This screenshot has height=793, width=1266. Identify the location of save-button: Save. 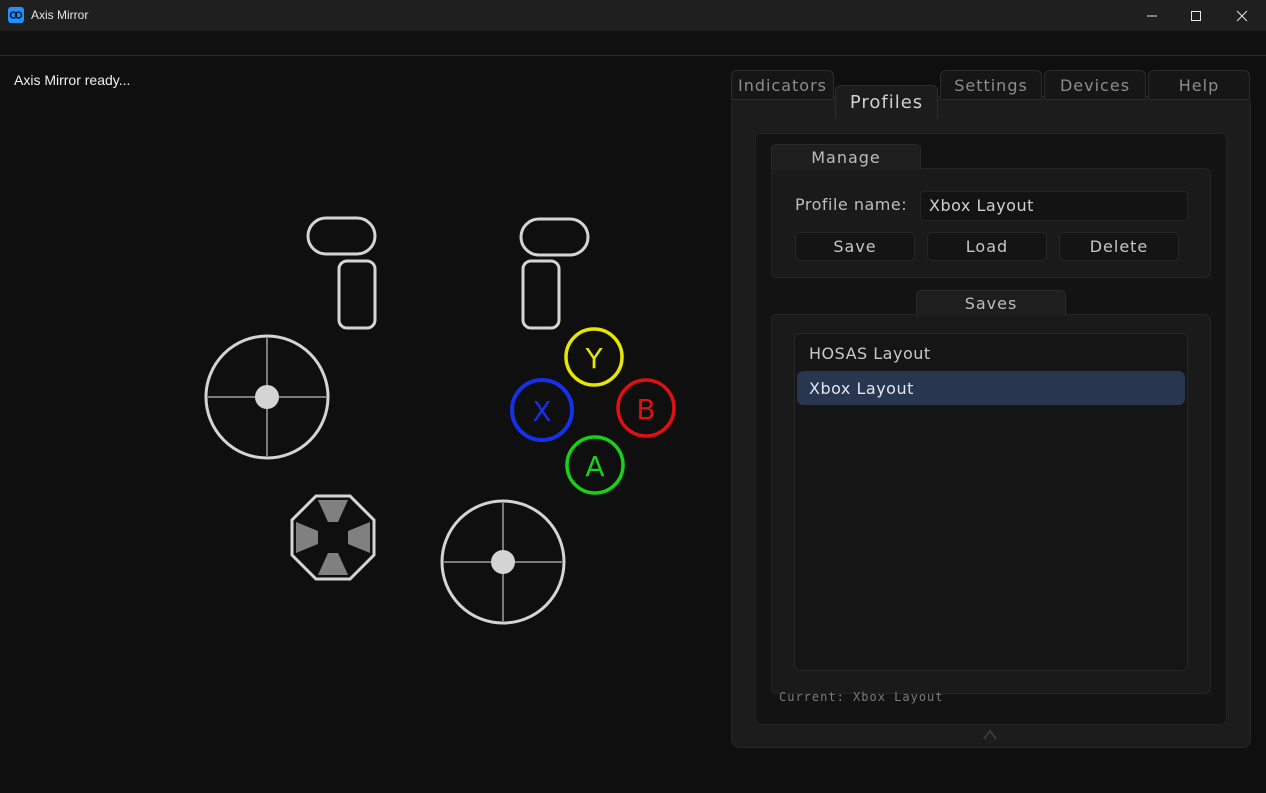
(855, 246).